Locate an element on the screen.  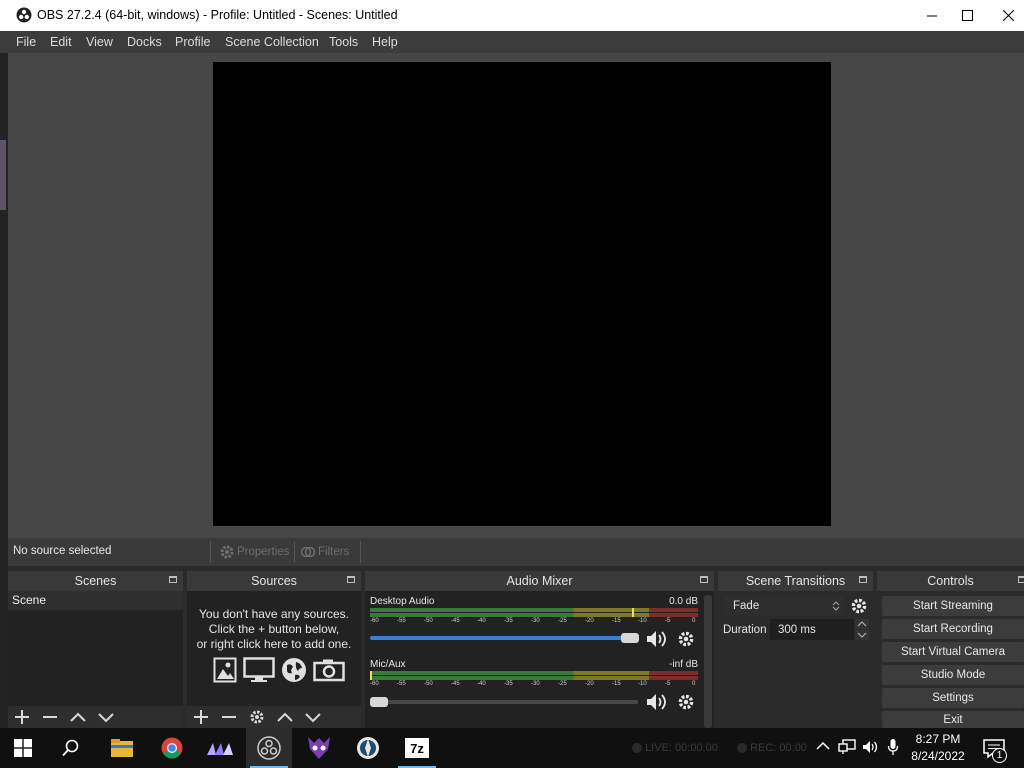
sources-empty-line: You don't have any sources. is located at coordinates (274, 614).